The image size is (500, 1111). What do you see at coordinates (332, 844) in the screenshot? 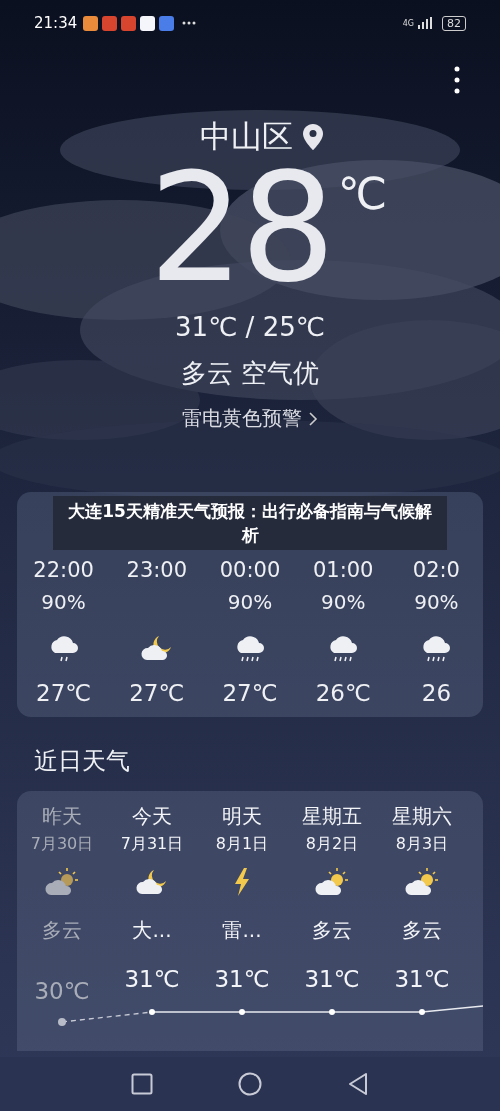
I see `day-date: 8月2日` at bounding box center [332, 844].